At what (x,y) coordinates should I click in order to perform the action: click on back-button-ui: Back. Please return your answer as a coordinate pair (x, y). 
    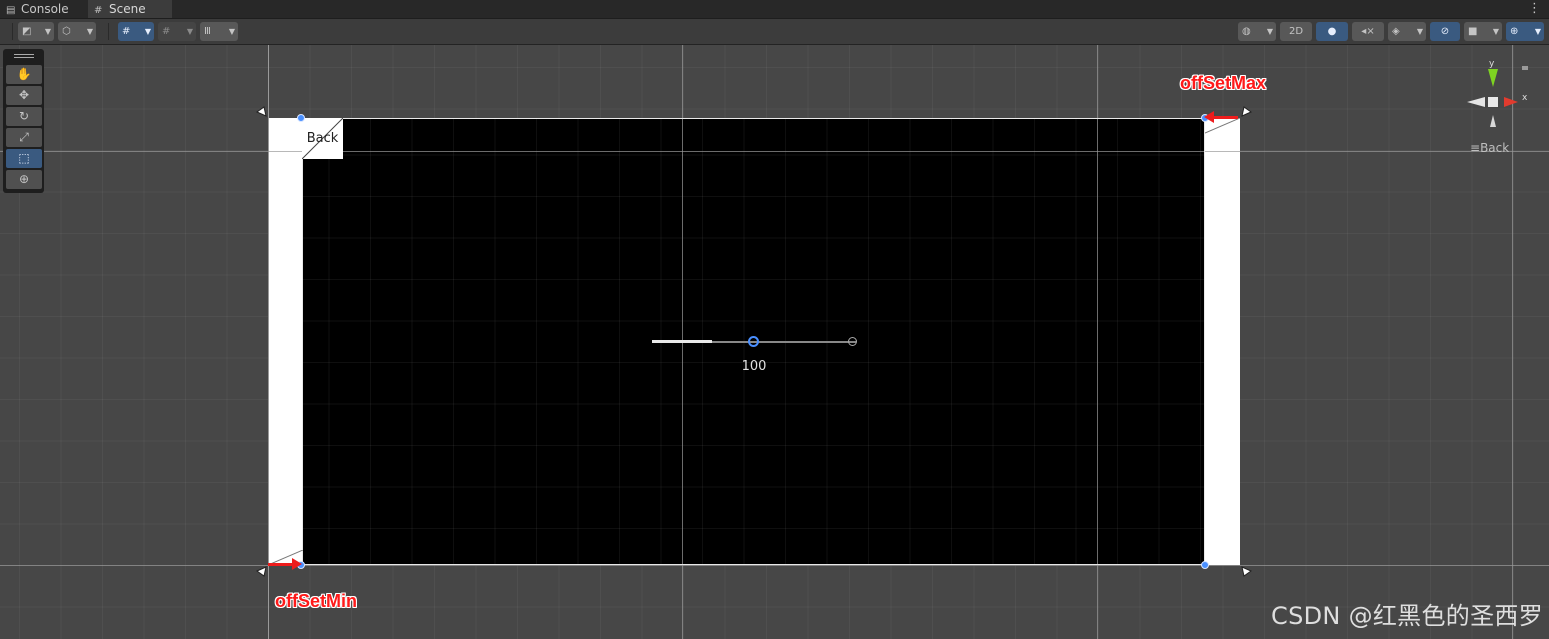
    Looking at the image, I should click on (322, 138).